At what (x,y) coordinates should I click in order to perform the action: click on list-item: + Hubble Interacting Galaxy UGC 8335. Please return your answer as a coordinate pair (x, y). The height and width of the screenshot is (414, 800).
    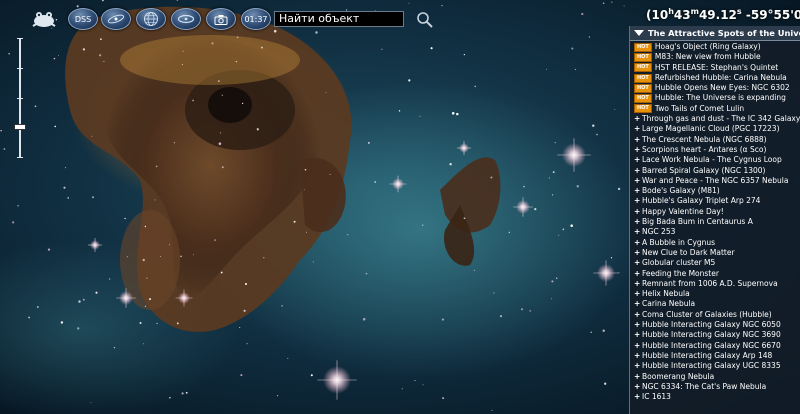
    Looking at the image, I should click on (717, 366).